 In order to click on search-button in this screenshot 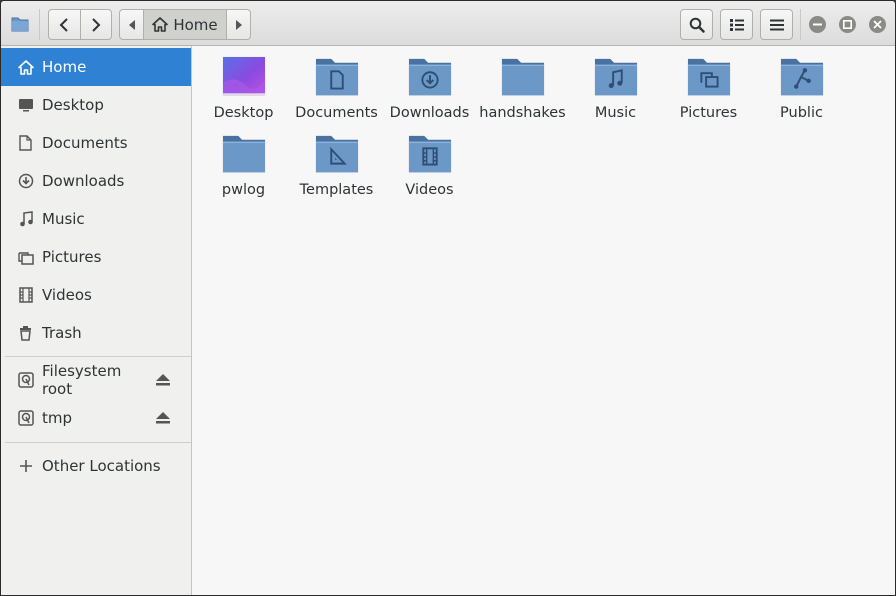, I will do `click(696, 24)`.